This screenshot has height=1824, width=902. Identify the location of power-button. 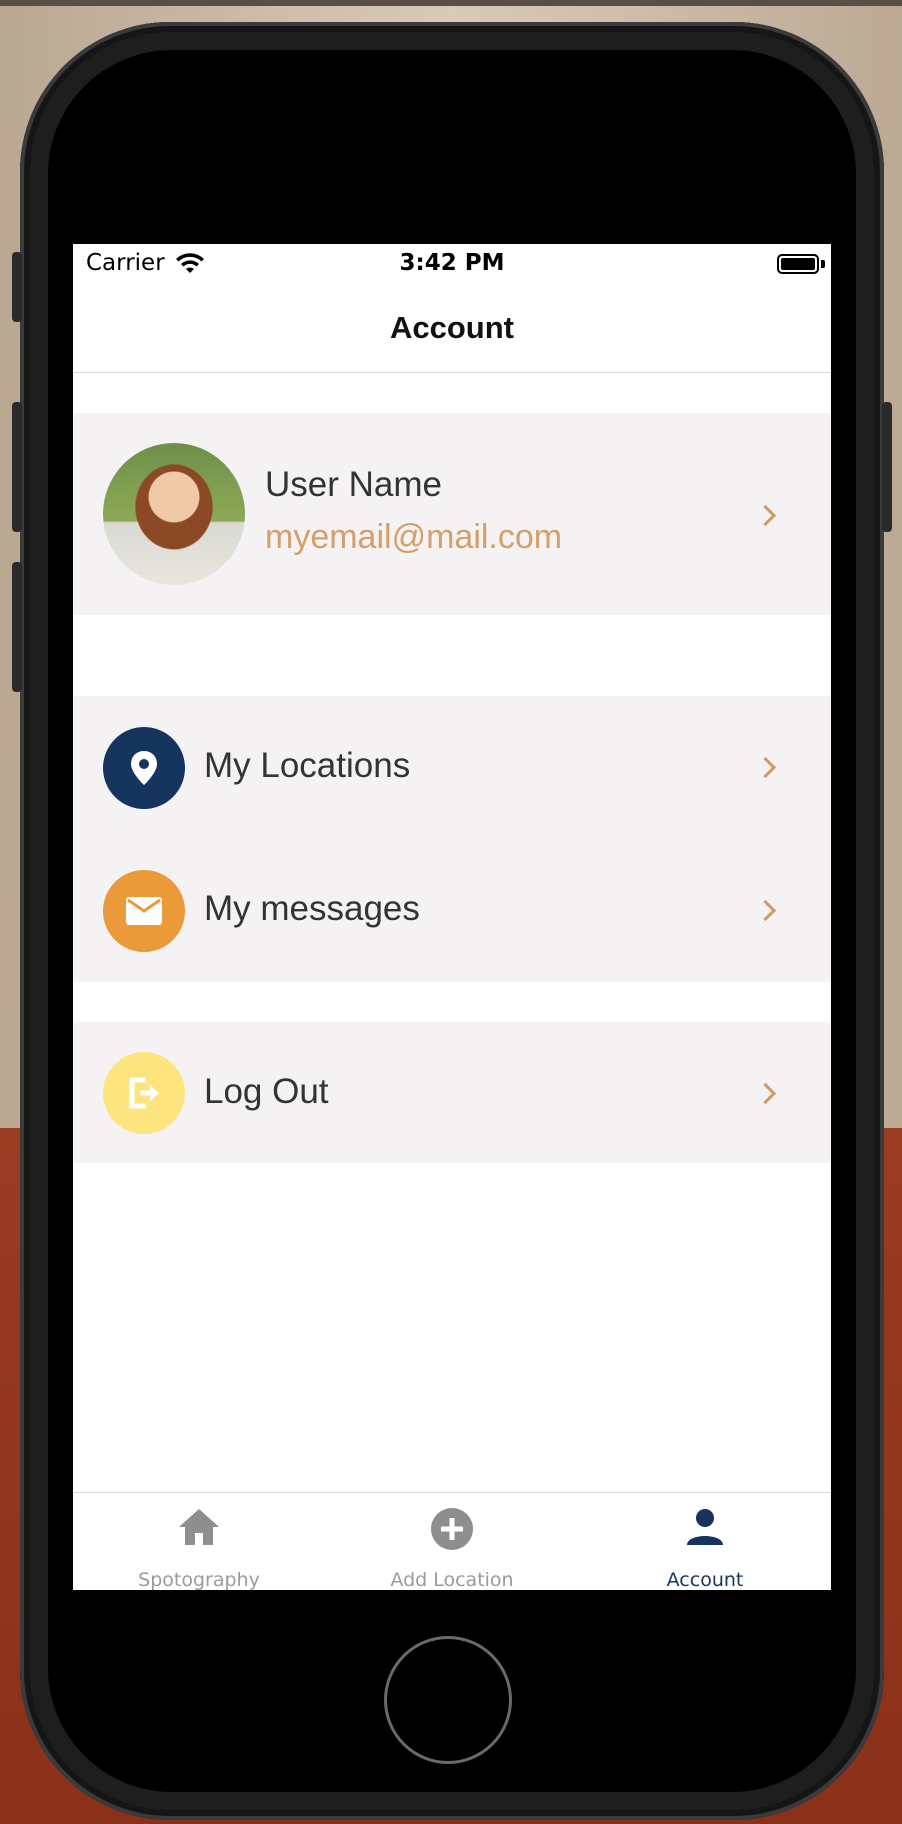
(887, 467).